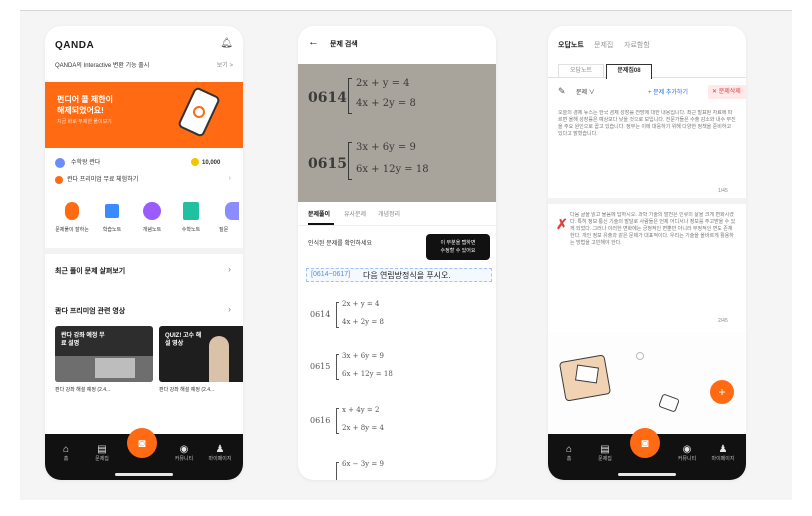 Image resolution: width=812 pixels, height=516 pixels. Describe the element at coordinates (581, 71) in the screenshot. I see `sub-tab-note: 오답노트` at that location.